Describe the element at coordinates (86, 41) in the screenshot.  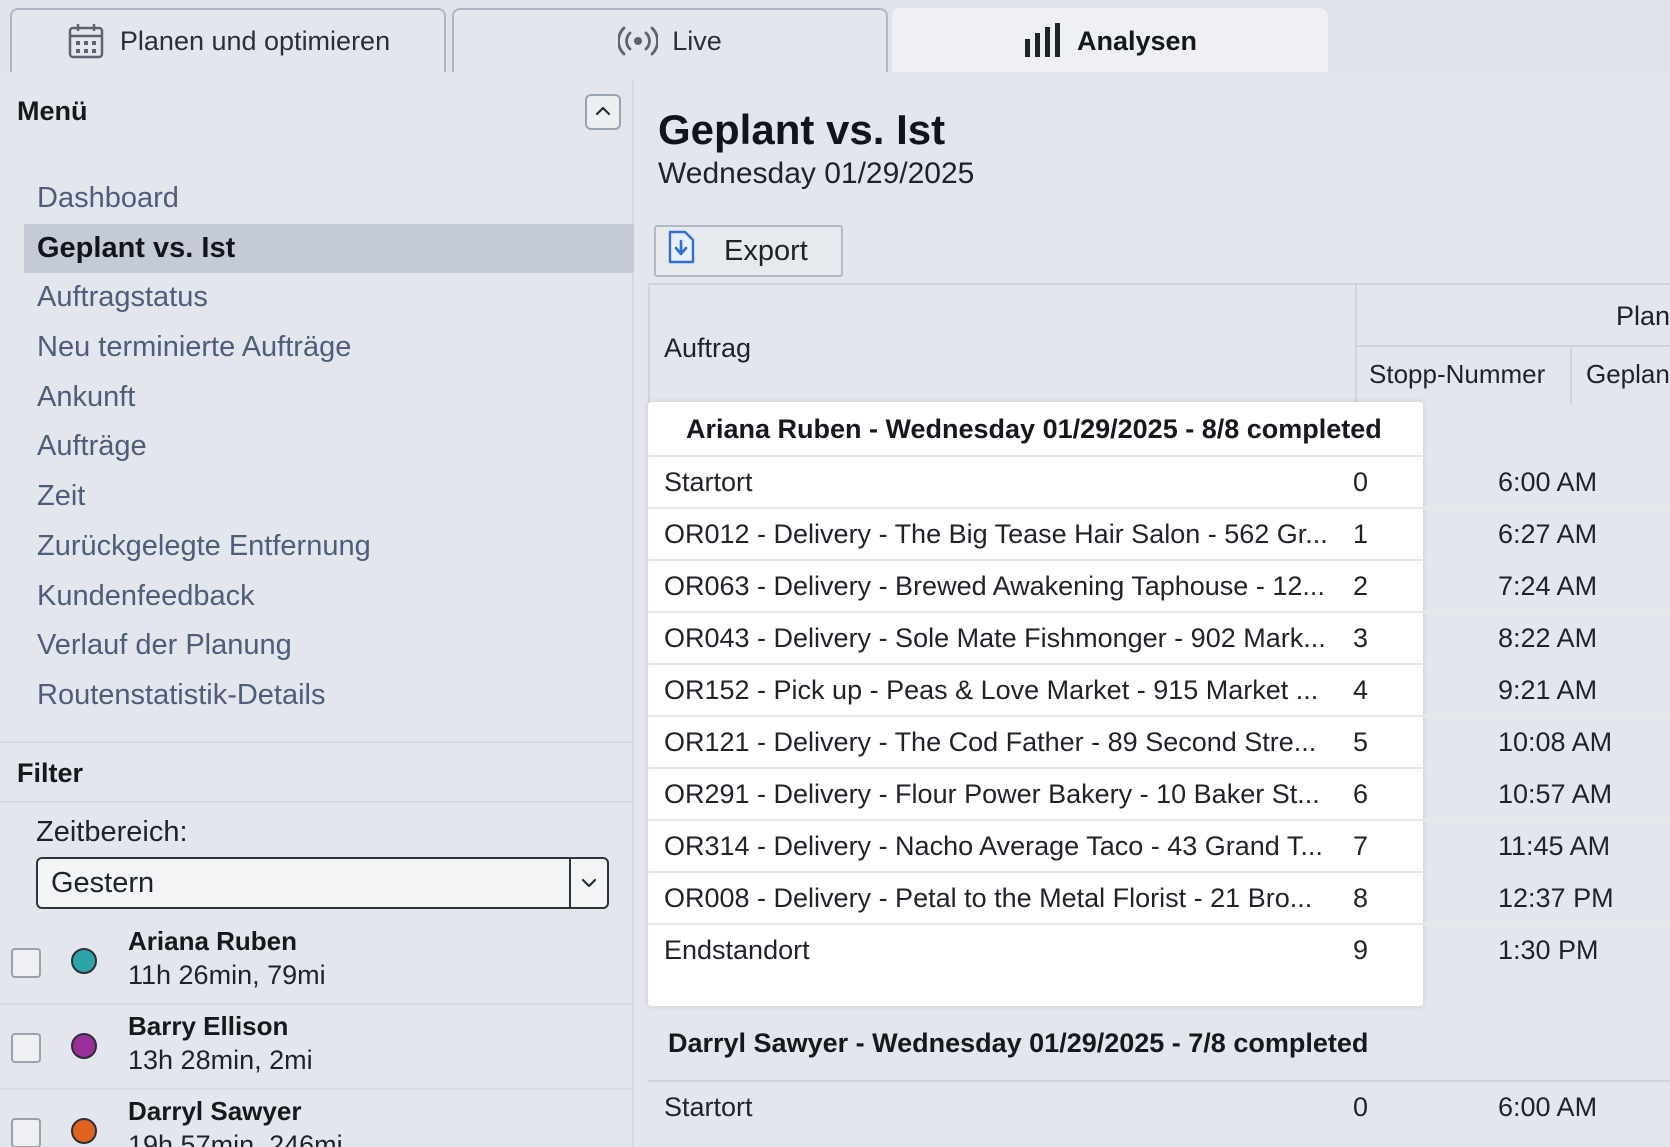
I see `calendar-icon` at that location.